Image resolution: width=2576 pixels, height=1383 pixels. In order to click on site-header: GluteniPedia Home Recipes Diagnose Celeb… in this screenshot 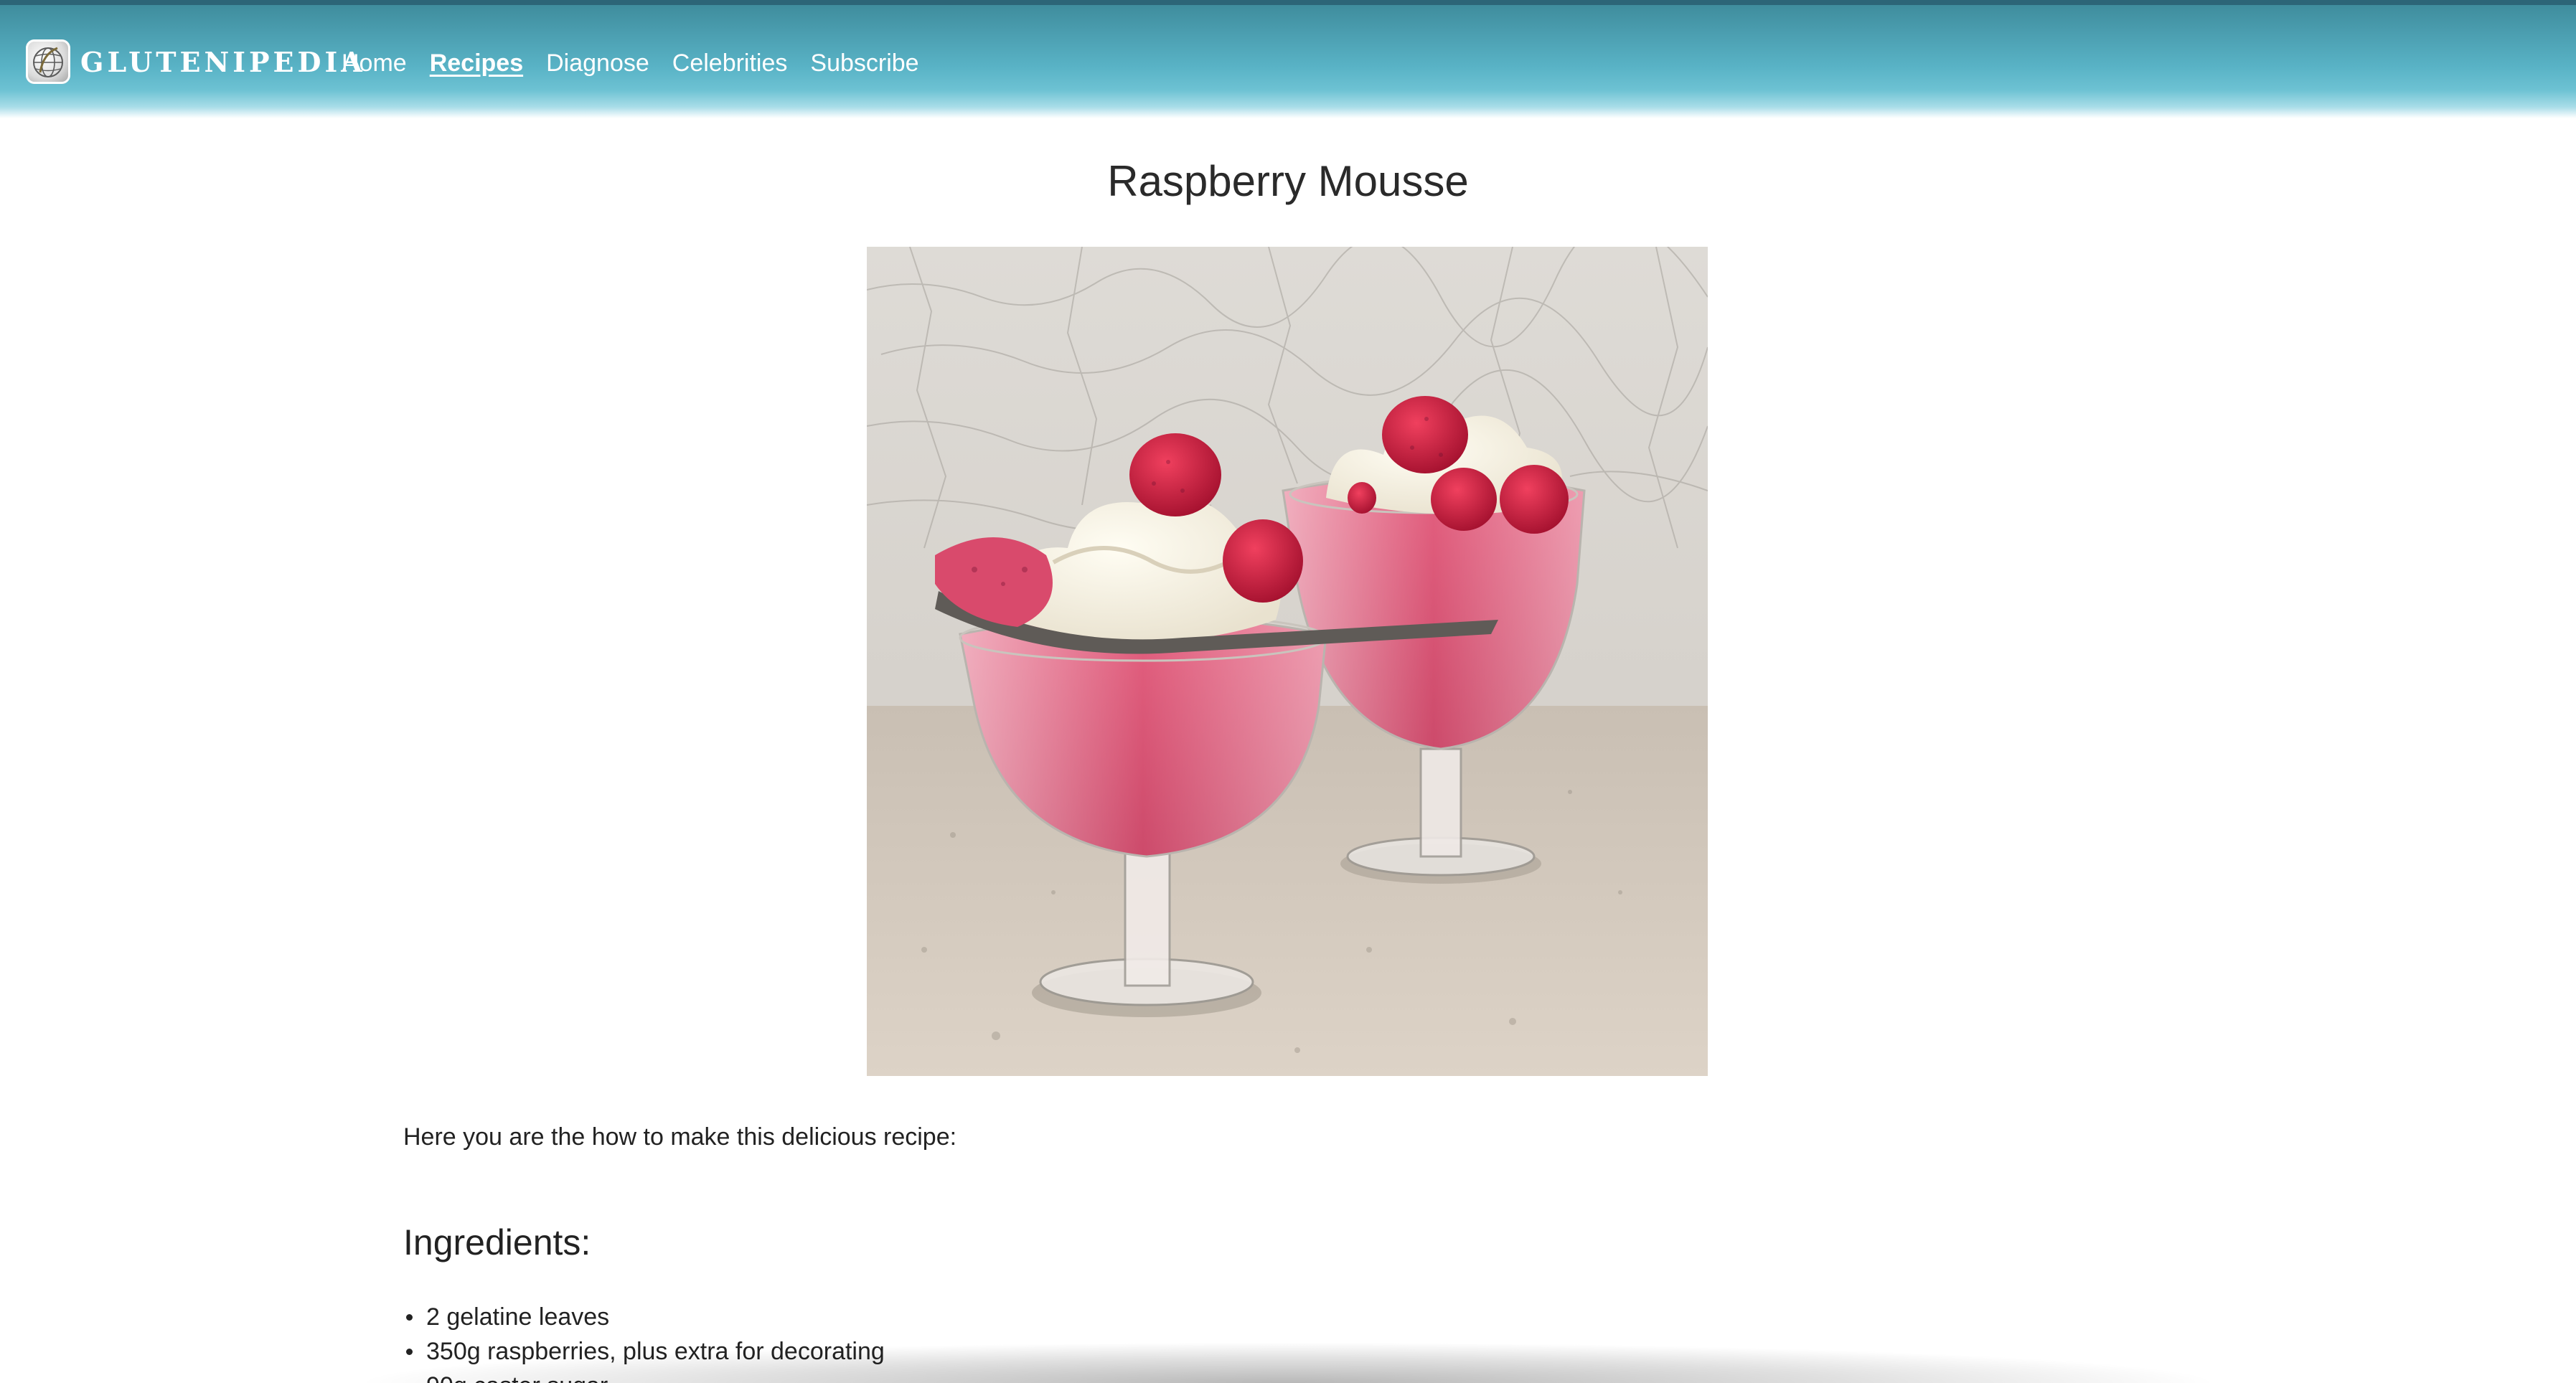, I will do `click(1288, 61)`.